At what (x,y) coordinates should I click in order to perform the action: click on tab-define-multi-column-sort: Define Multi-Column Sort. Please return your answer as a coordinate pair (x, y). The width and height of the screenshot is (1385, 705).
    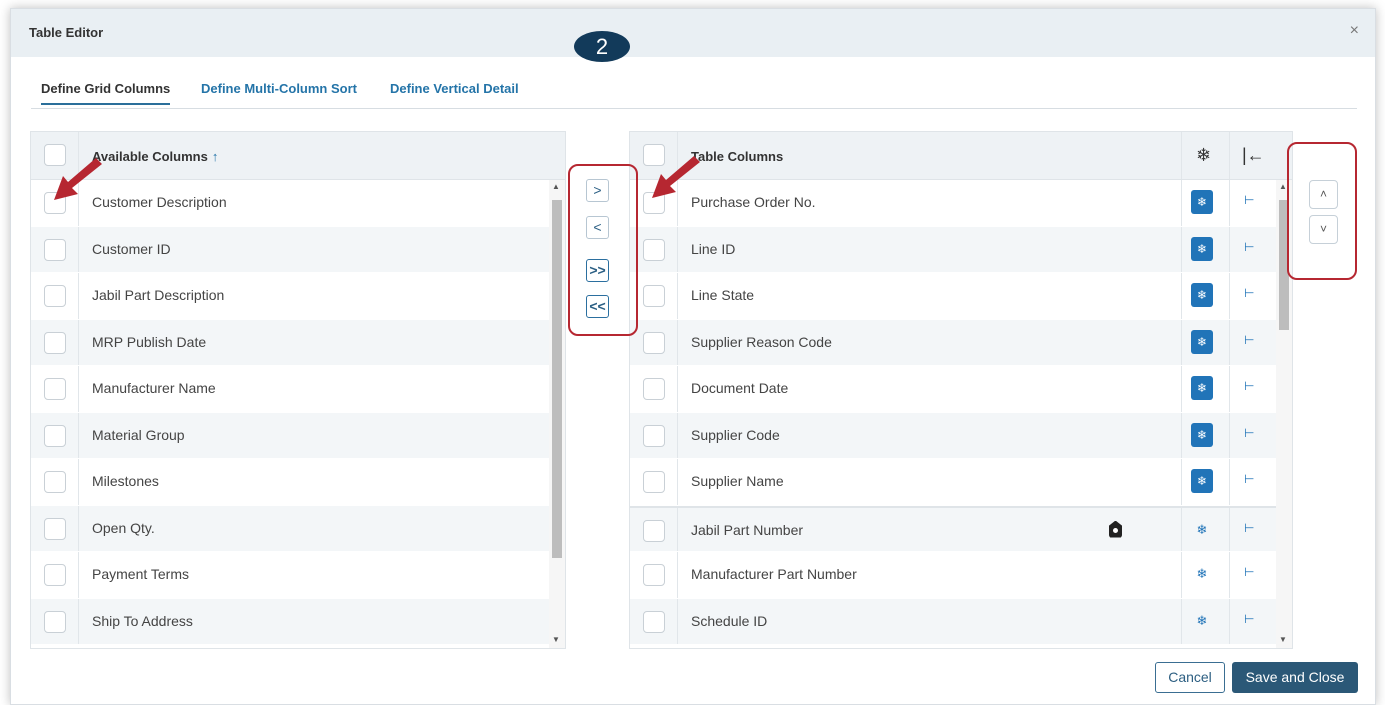
    Looking at the image, I should click on (279, 92).